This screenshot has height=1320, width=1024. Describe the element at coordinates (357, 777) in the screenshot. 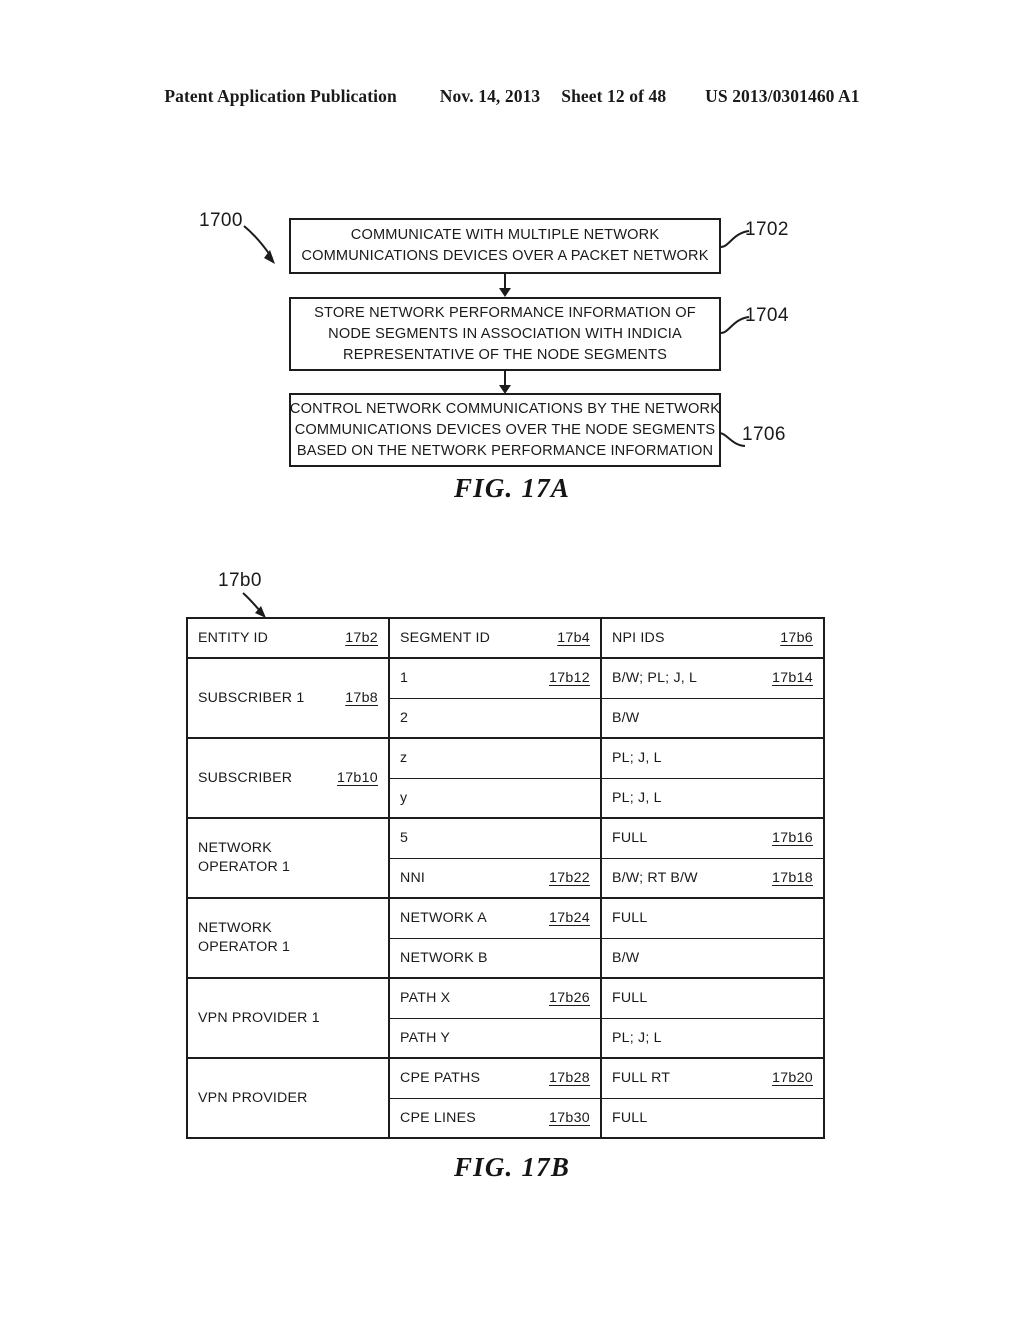

I see `entity-id-ref: 17b10` at that location.